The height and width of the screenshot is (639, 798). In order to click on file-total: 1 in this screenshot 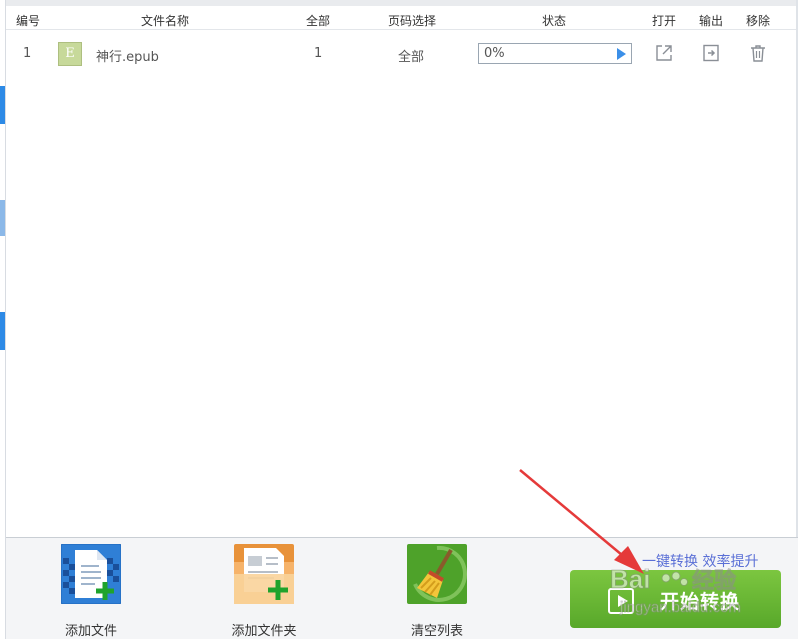, I will do `click(318, 53)`.